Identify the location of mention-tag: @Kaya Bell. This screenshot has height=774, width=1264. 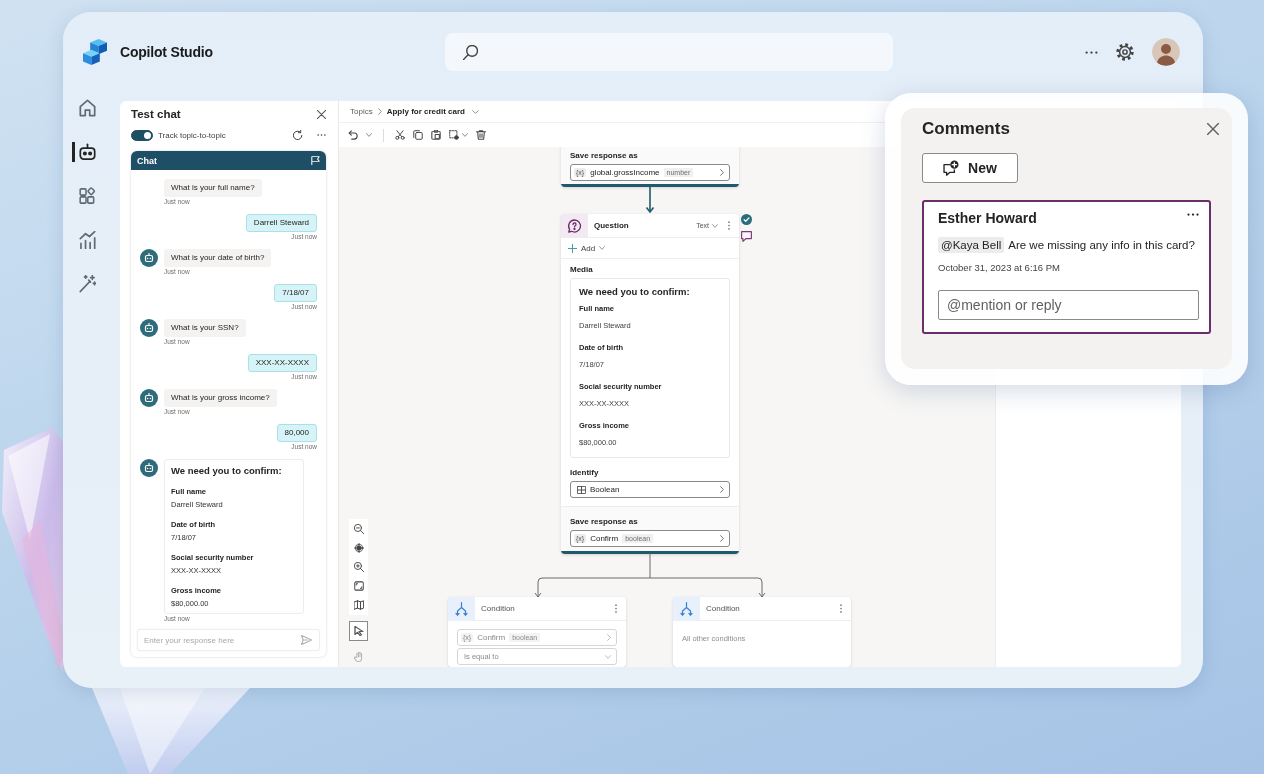
(971, 245).